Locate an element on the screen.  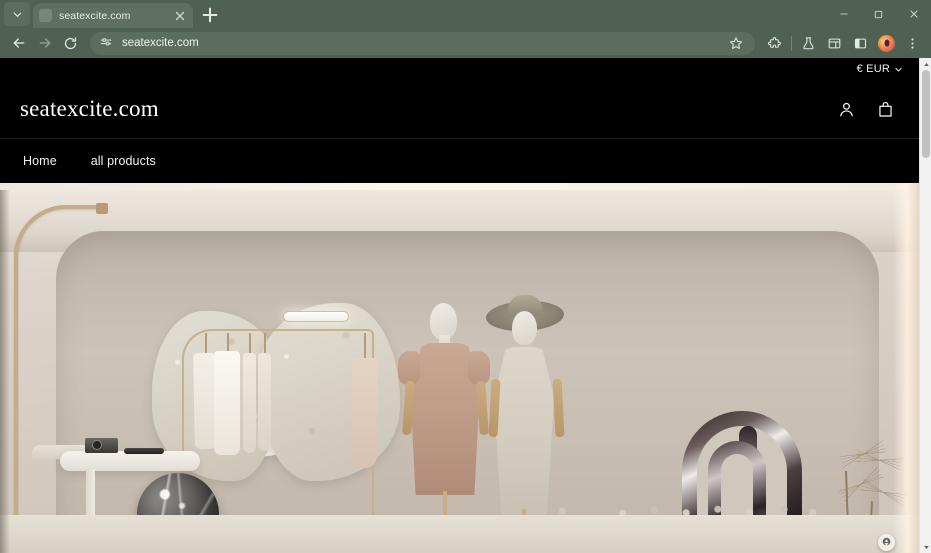
bookmark-button is located at coordinates (736, 43).